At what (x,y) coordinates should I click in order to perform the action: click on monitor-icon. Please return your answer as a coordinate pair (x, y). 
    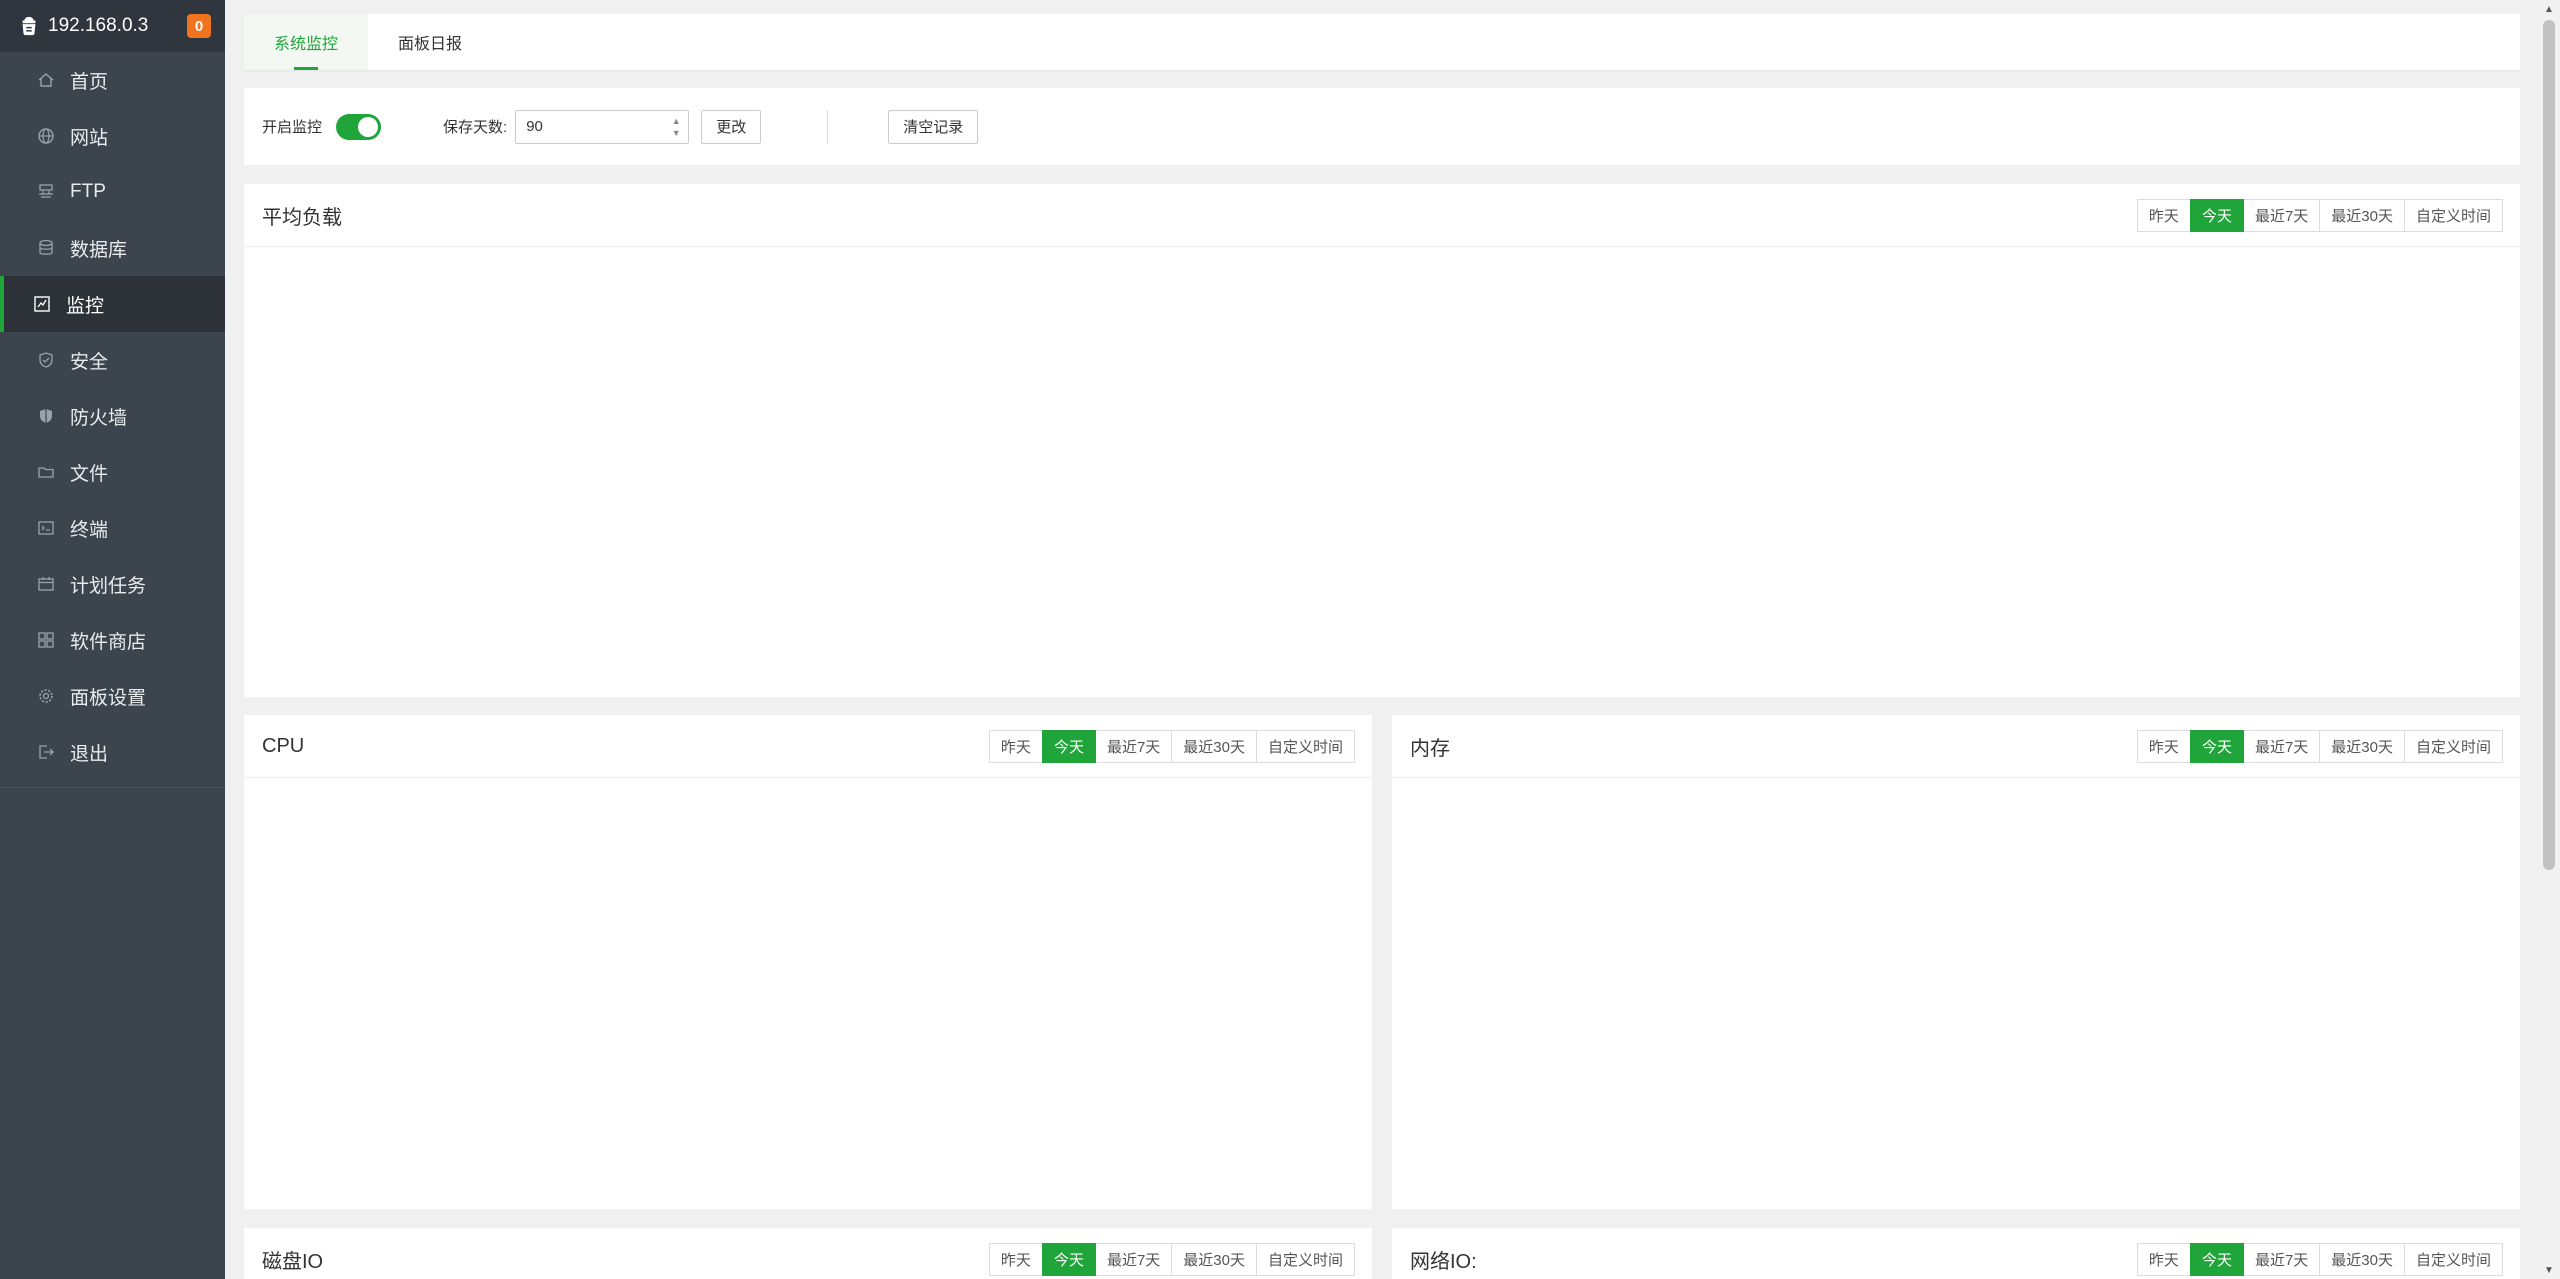
    Looking at the image, I should click on (42, 304).